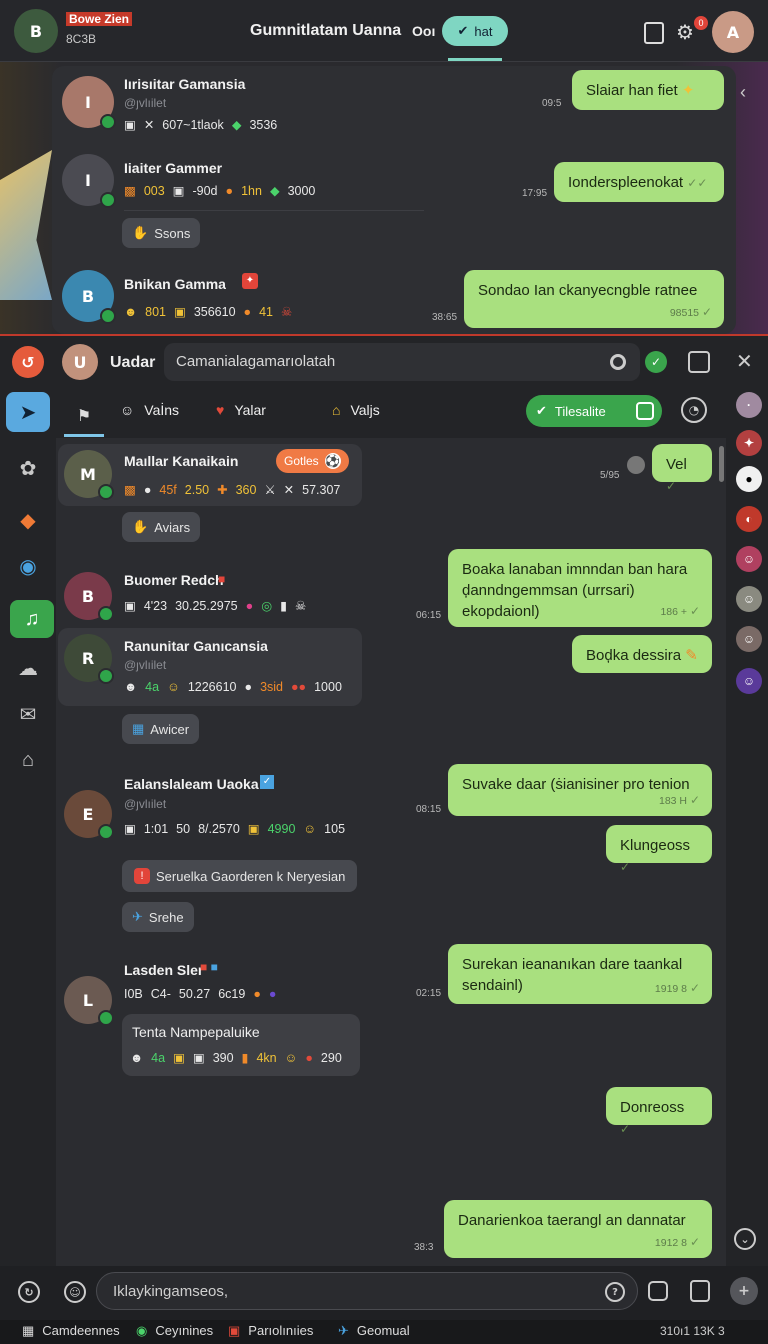 This screenshot has width=768, height=1344. Describe the element at coordinates (699, 362) in the screenshot. I see `window-icon` at that location.